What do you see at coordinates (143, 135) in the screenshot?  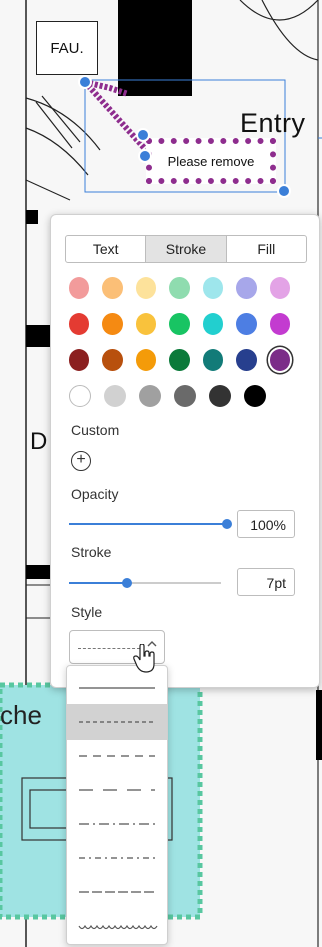 I see `selection-handle-mid` at bounding box center [143, 135].